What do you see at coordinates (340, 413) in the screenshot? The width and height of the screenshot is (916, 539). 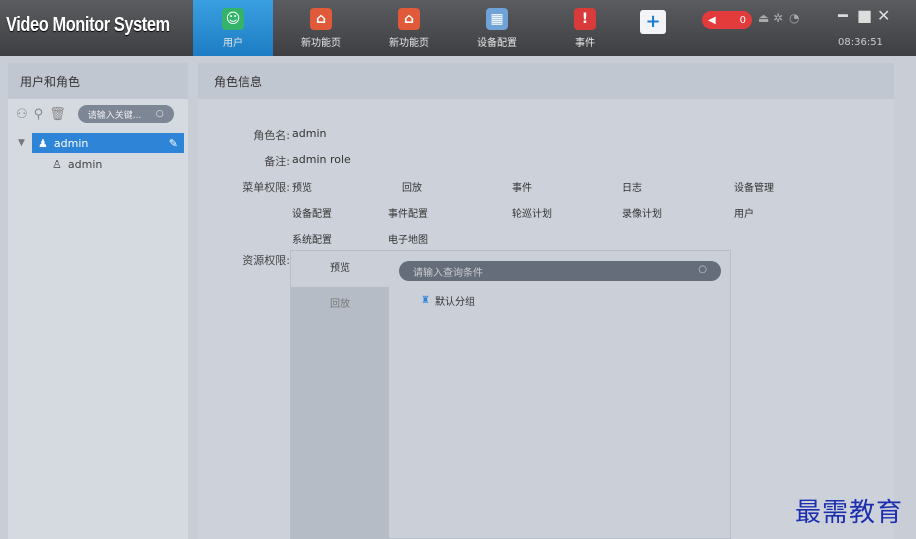 I see `resource-tab-column` at bounding box center [340, 413].